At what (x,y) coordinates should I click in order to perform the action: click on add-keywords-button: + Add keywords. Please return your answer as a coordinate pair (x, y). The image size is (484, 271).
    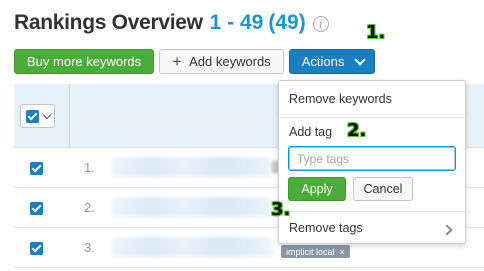
    Looking at the image, I should click on (221, 61).